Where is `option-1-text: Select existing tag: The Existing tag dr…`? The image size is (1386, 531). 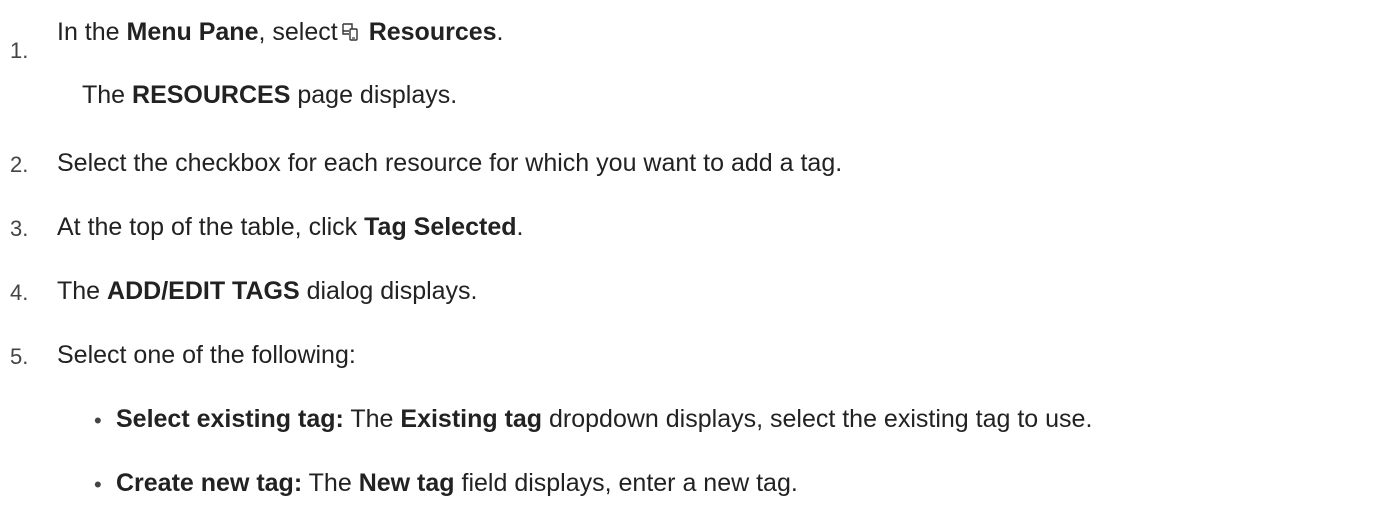 option-1-text: Select existing tag: The Existing tag dr… is located at coordinates (604, 419).